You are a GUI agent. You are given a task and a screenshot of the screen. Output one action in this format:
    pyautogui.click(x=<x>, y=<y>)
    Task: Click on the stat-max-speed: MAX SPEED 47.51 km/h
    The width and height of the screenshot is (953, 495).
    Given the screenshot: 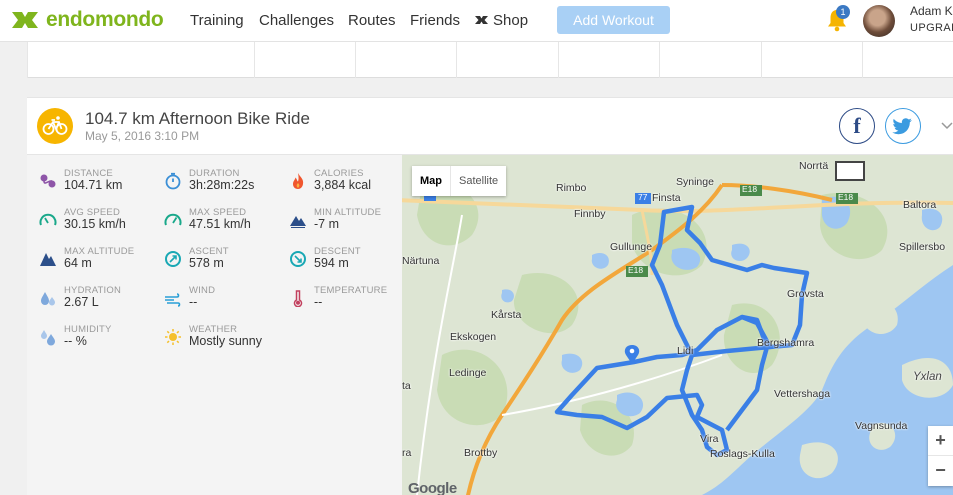 What is the action you would take?
    pyautogui.click(x=226, y=225)
    